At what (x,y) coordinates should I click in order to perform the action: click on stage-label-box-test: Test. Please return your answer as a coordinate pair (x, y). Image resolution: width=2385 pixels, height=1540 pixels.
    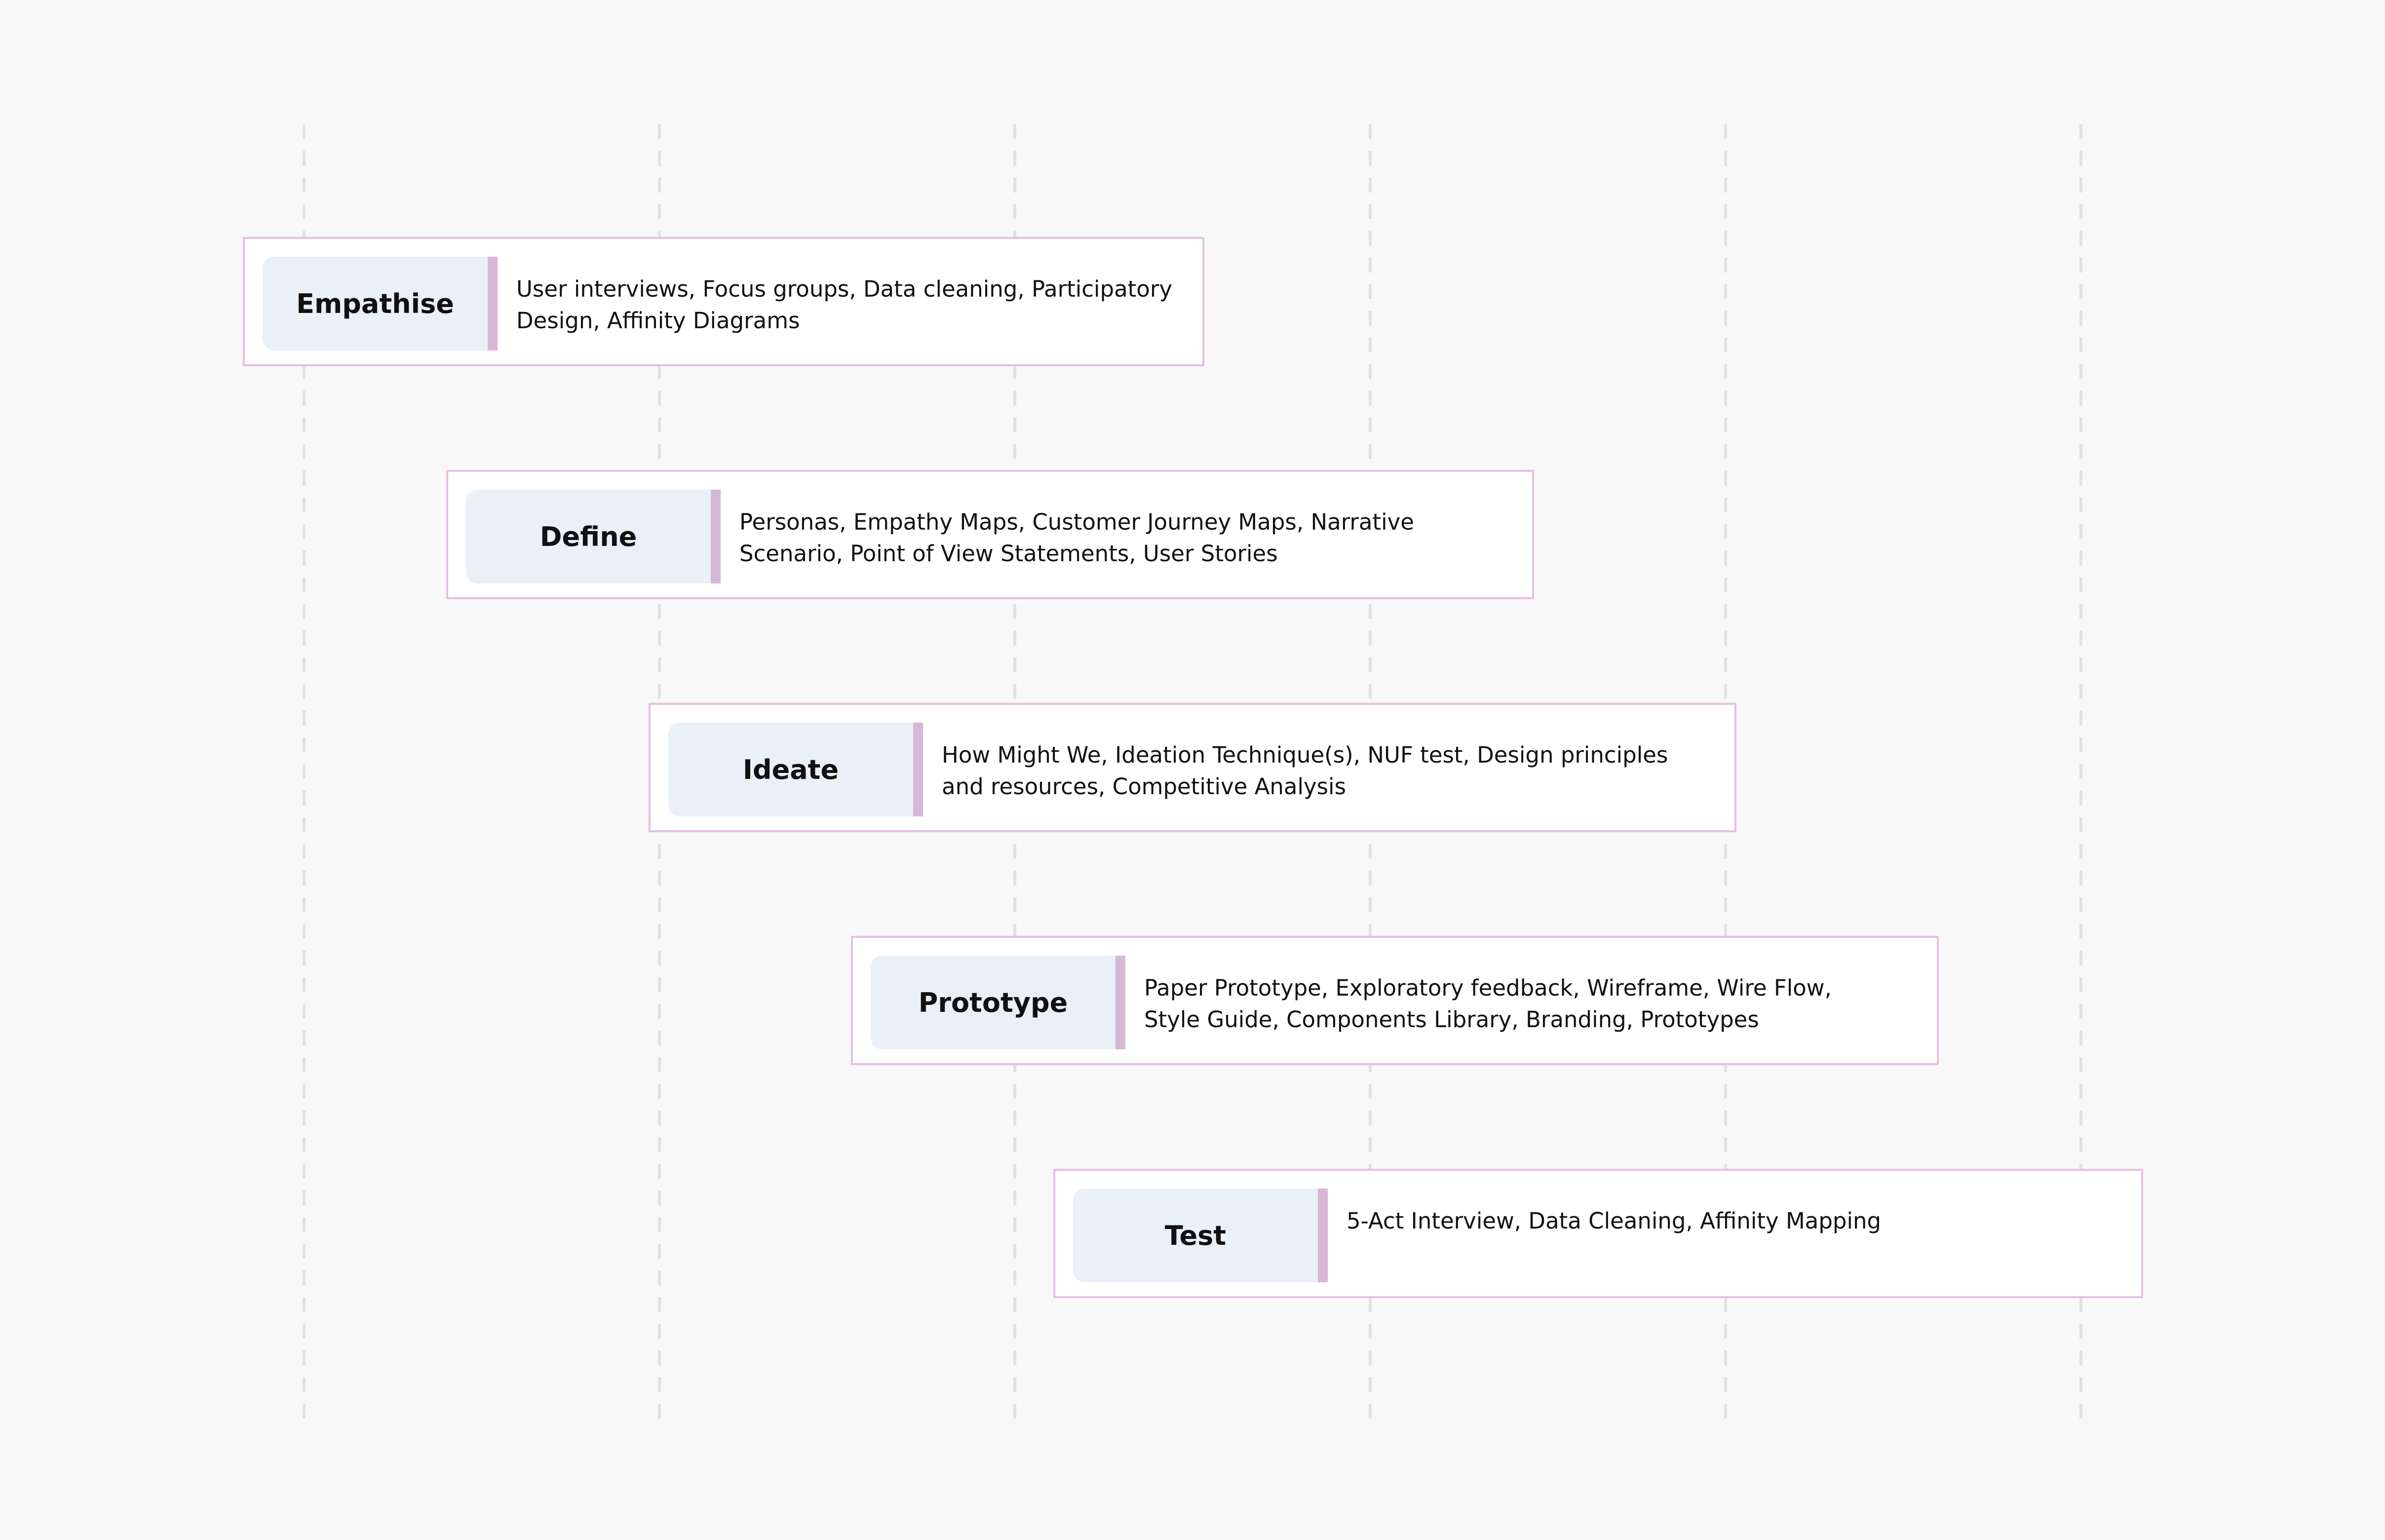
    Looking at the image, I should click on (1201, 1235).